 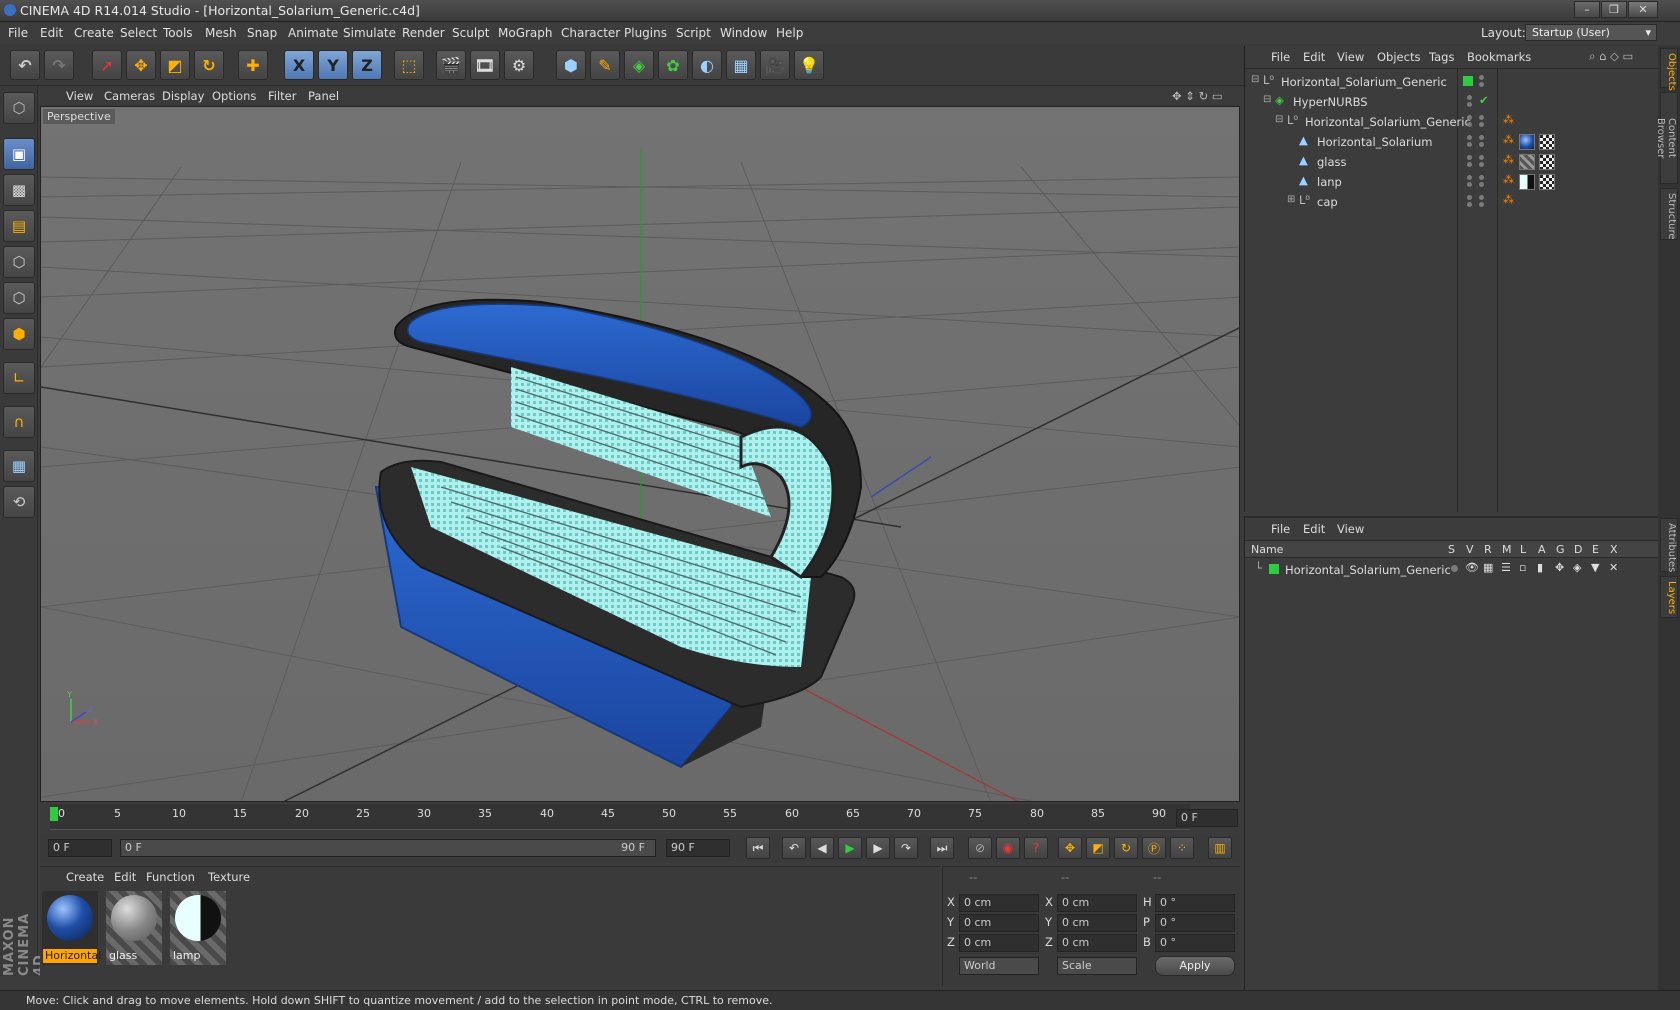 What do you see at coordinates (183, 96) in the screenshot?
I see `viewport-menu-display: Display` at bounding box center [183, 96].